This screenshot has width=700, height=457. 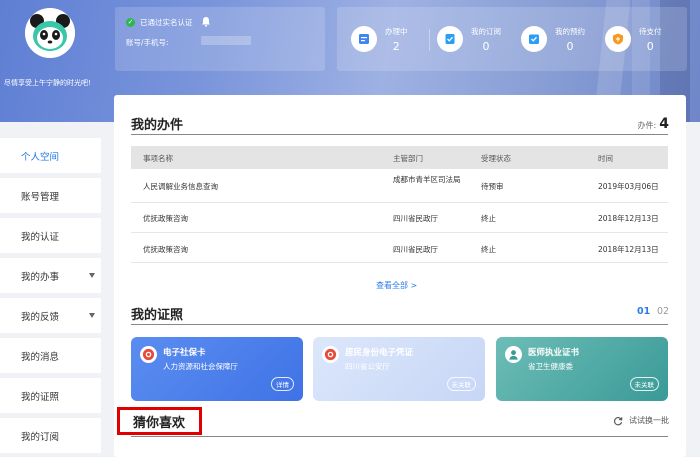 I want to click on certificate-issuer: 省卫生健康委, so click(x=550, y=366).